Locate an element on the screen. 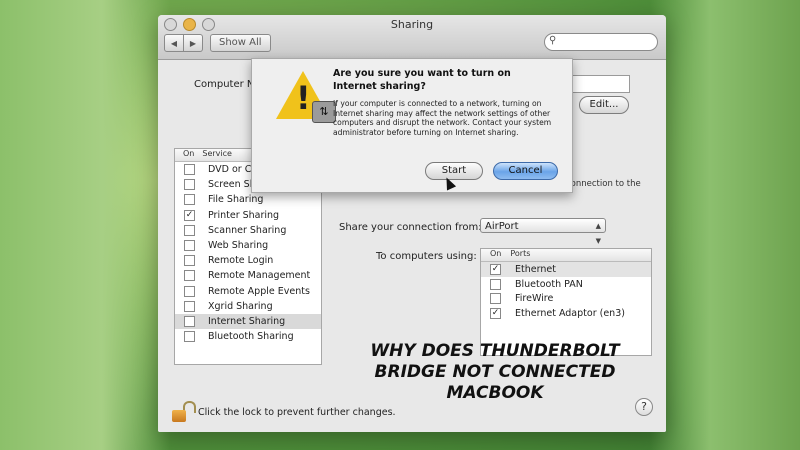 This screenshot has height=450, width=800. service-label: Xgrid Sharing is located at coordinates (240, 306).